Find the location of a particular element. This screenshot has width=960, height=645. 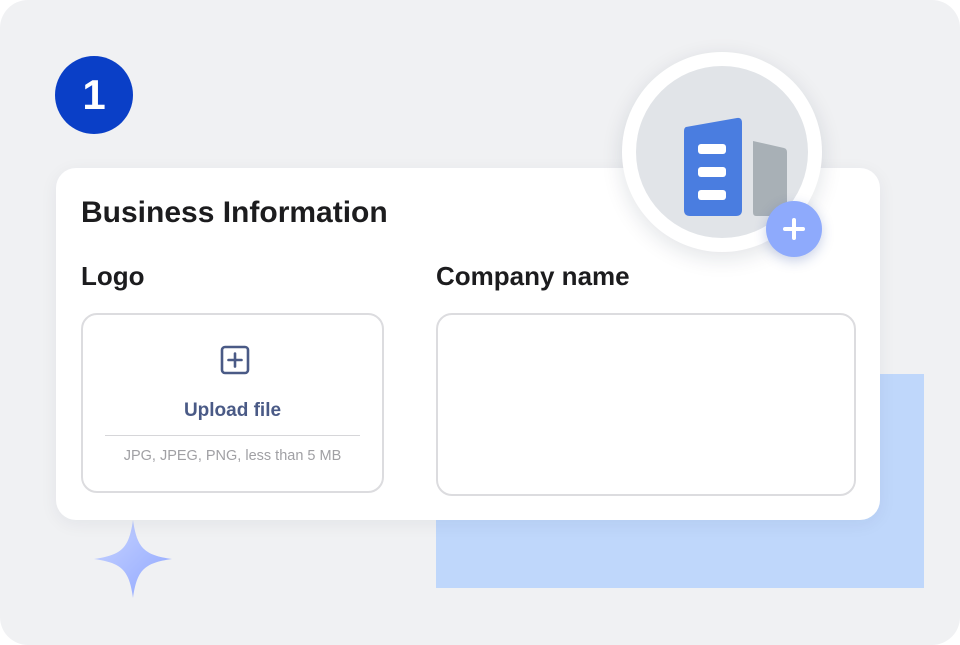

upload-file-hint: JPG, JPEG, PNG, less than 5 MB is located at coordinates (232, 456).